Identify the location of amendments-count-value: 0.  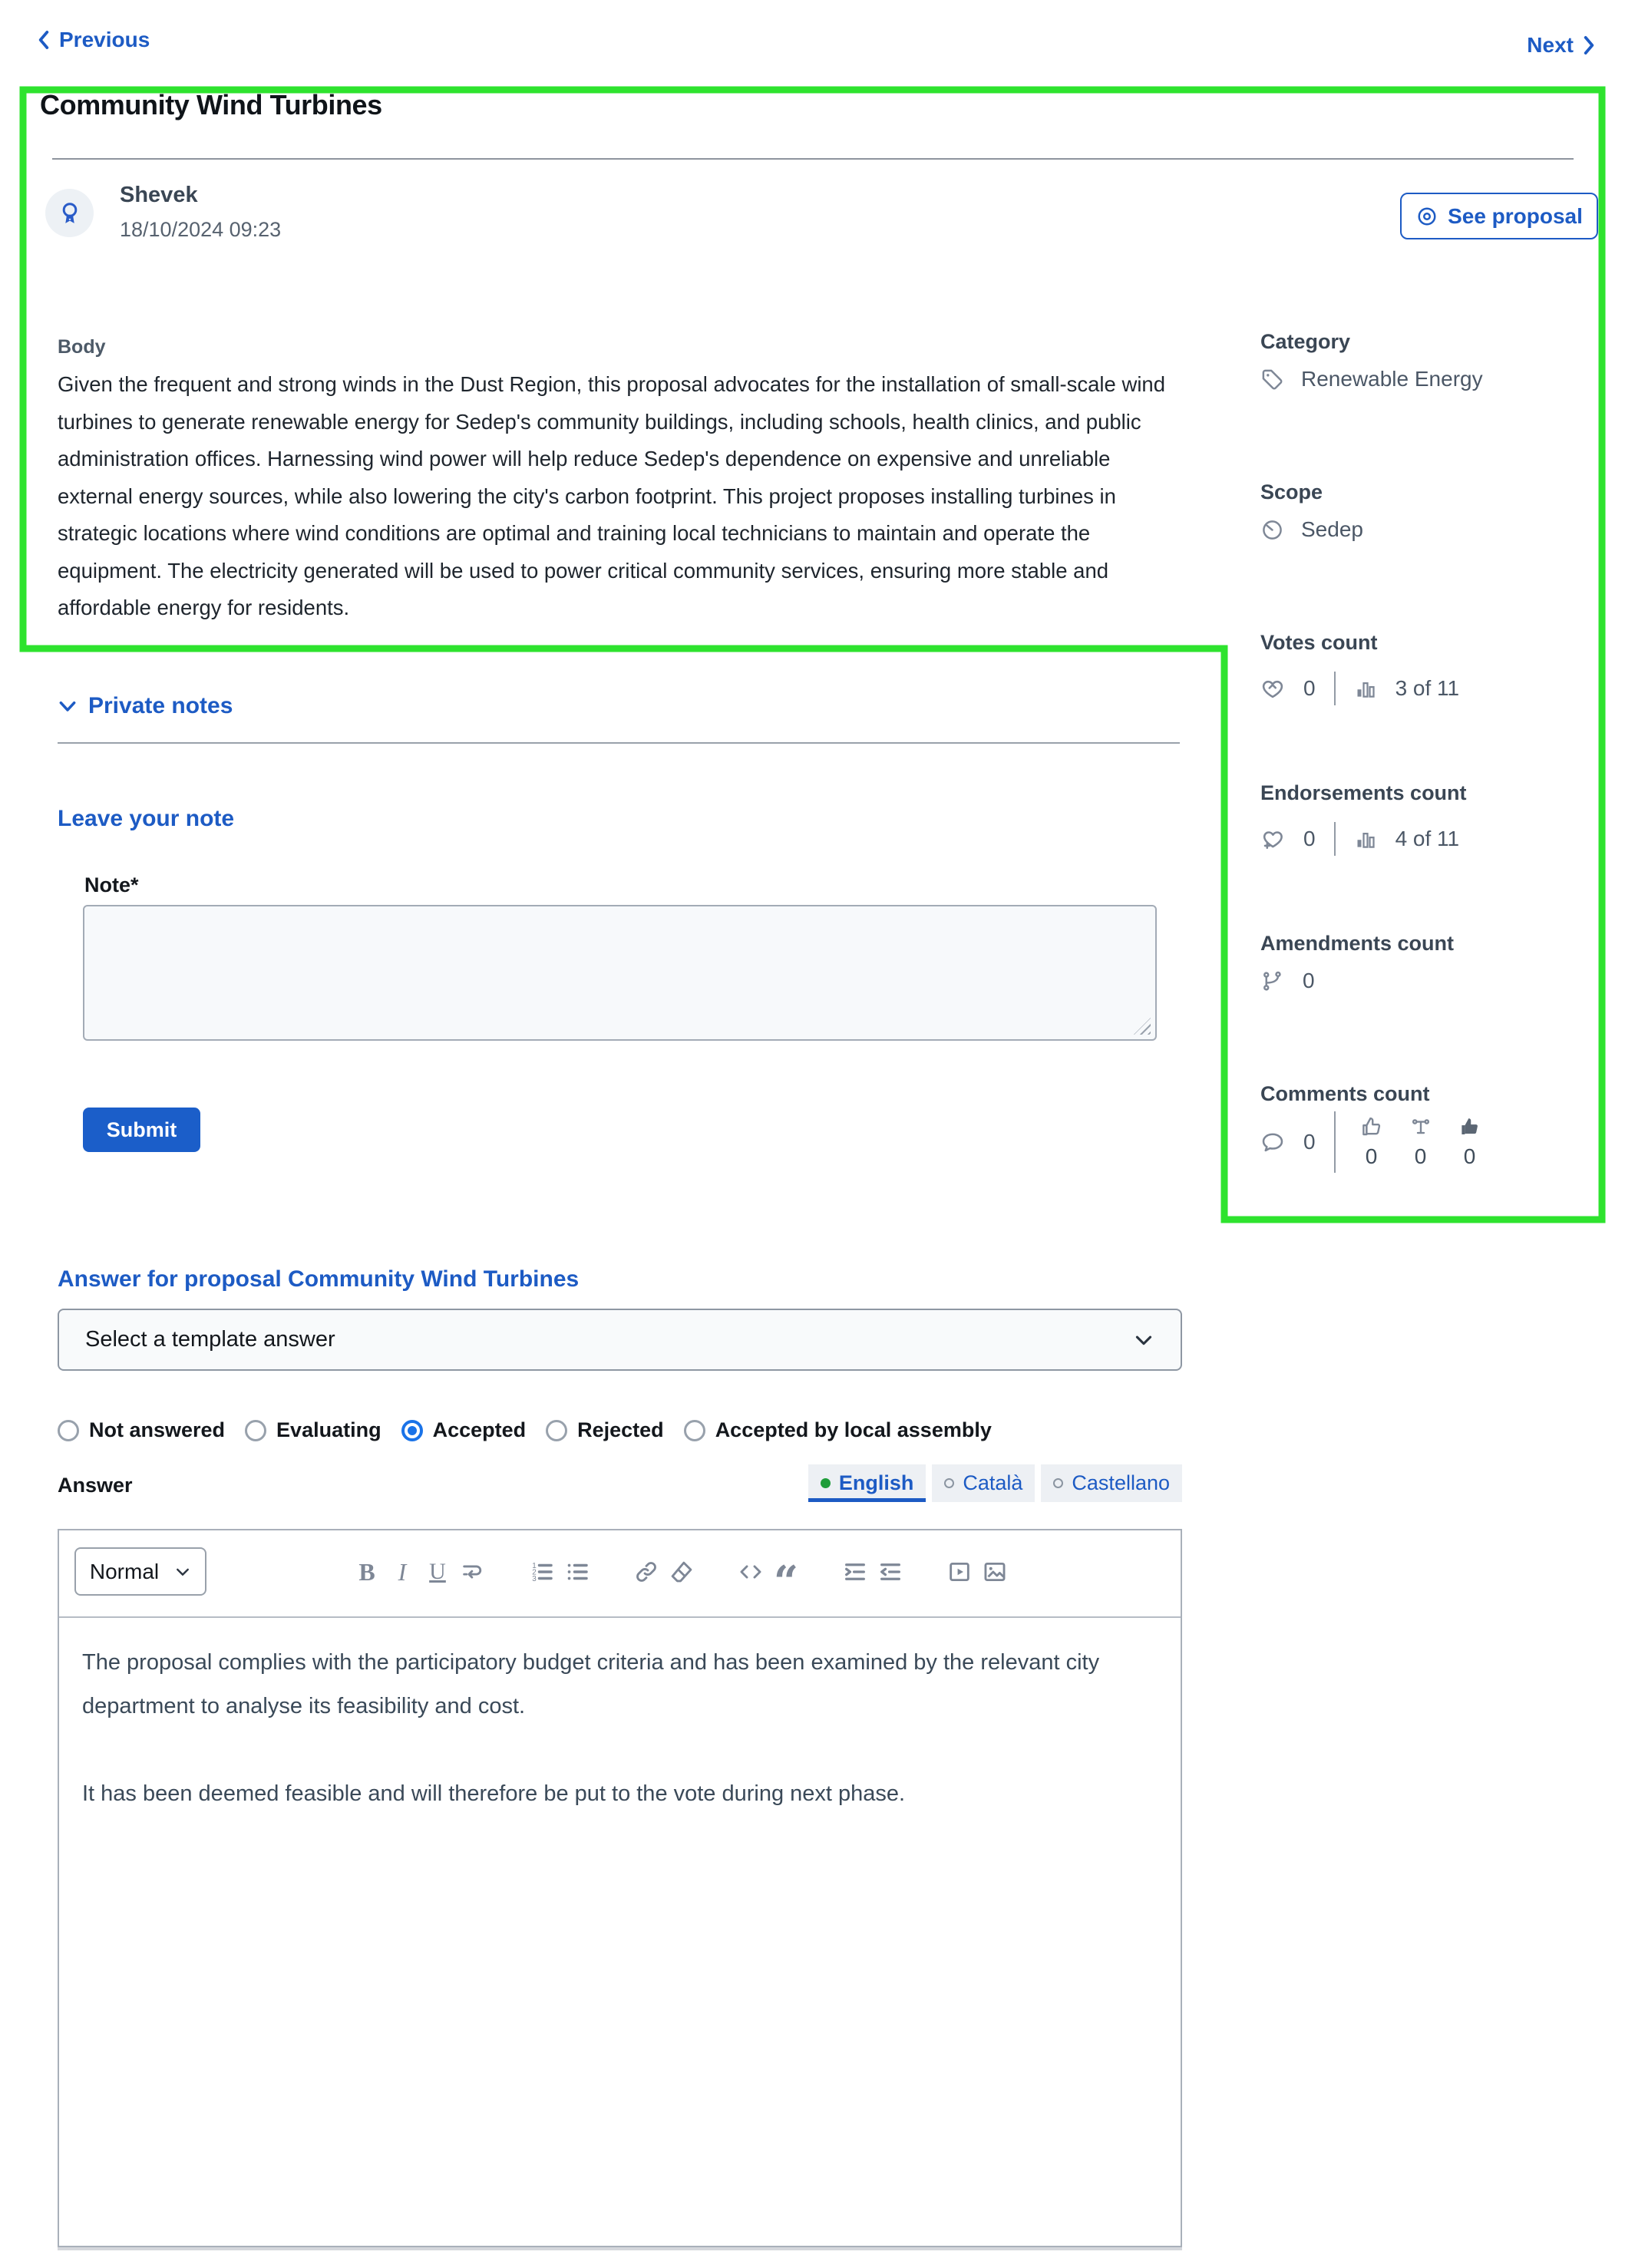
(1309, 981).